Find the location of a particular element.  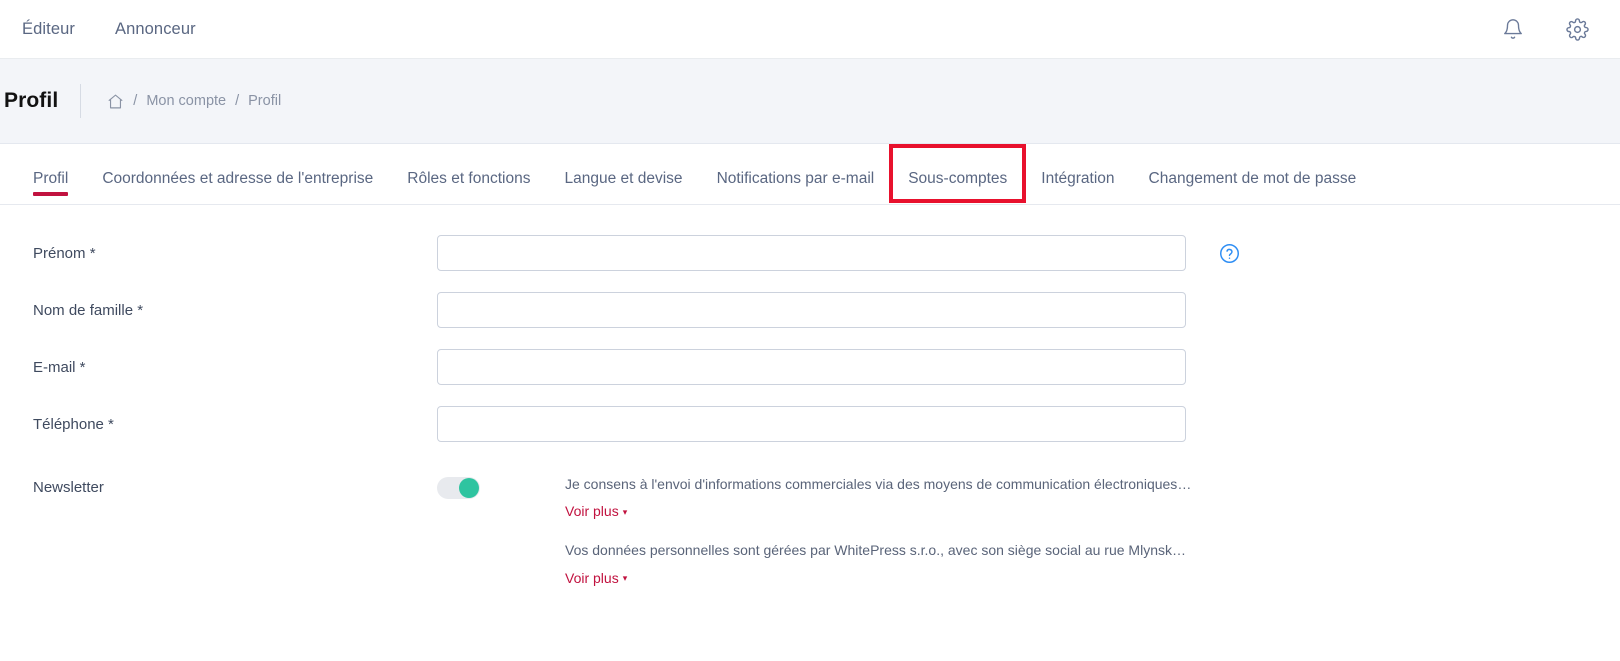

tab-integration: Intégration is located at coordinates (1077, 187).